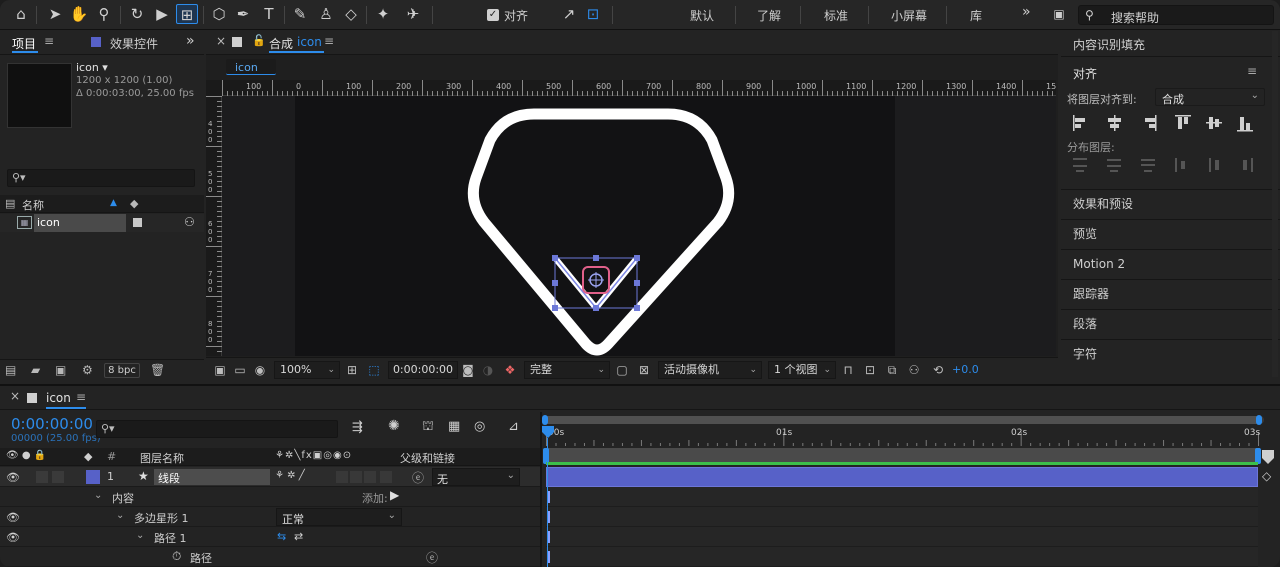 This screenshot has width=1280, height=567. I want to click on stopwatch-icon: ⏱, so click(176, 556).